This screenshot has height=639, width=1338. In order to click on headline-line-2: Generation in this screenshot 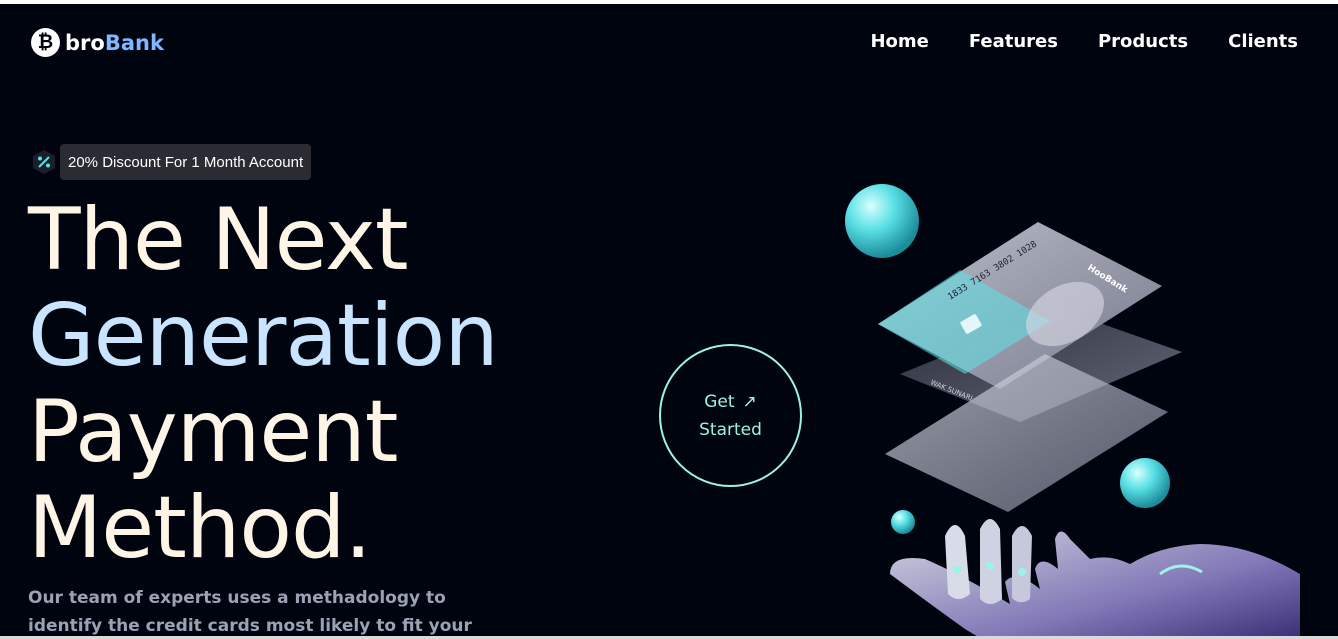, I will do `click(263, 336)`.